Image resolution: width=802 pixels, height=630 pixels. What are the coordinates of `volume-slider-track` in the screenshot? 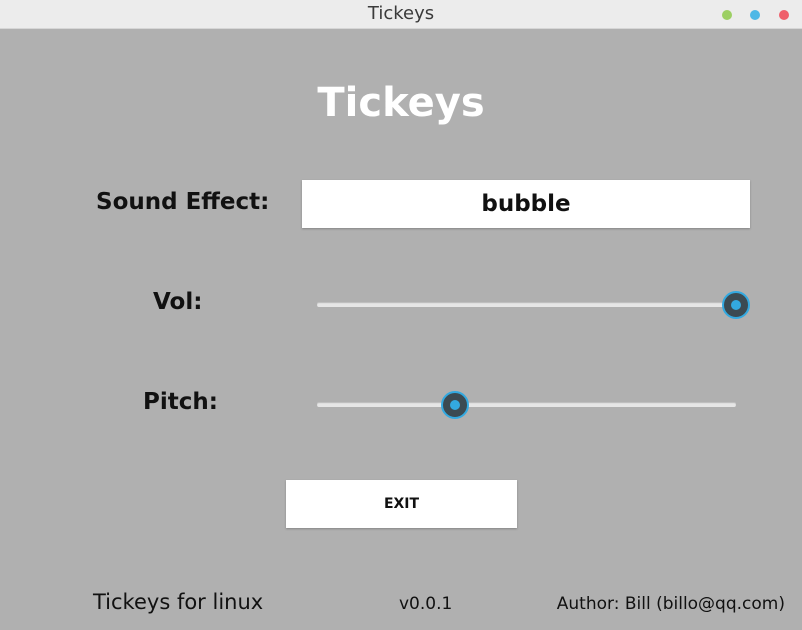 It's located at (526, 304).